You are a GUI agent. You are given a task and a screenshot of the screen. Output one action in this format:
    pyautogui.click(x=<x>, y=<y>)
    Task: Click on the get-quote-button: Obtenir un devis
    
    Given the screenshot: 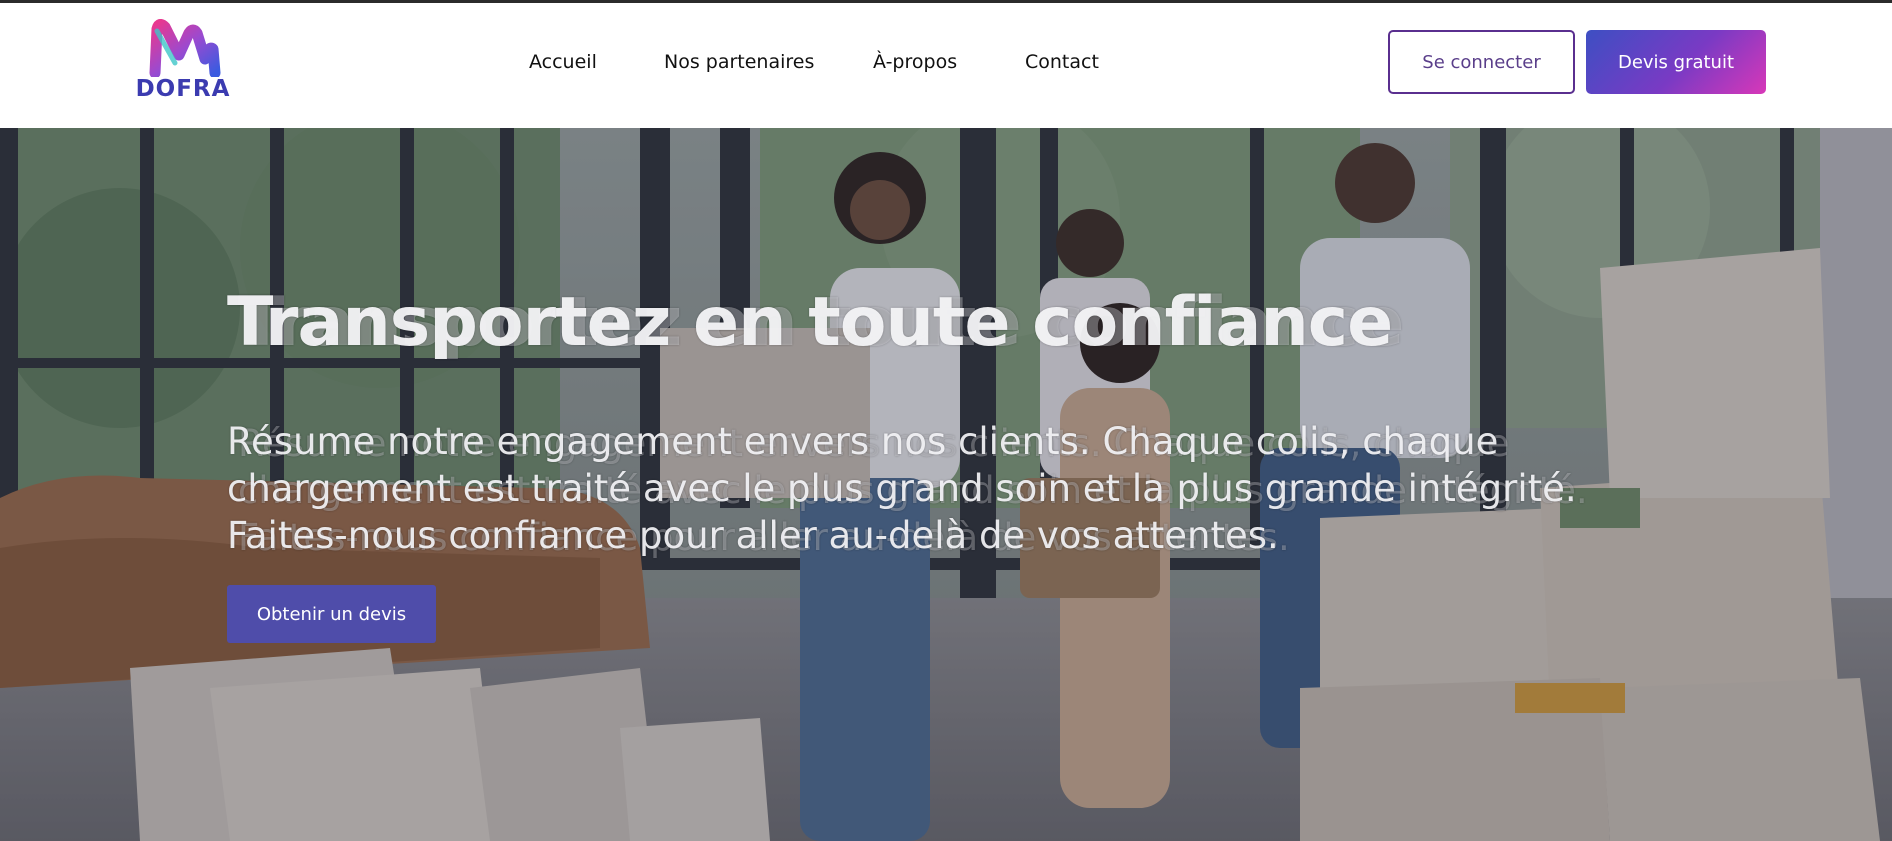 What is the action you would take?
    pyautogui.click(x=331, y=614)
    